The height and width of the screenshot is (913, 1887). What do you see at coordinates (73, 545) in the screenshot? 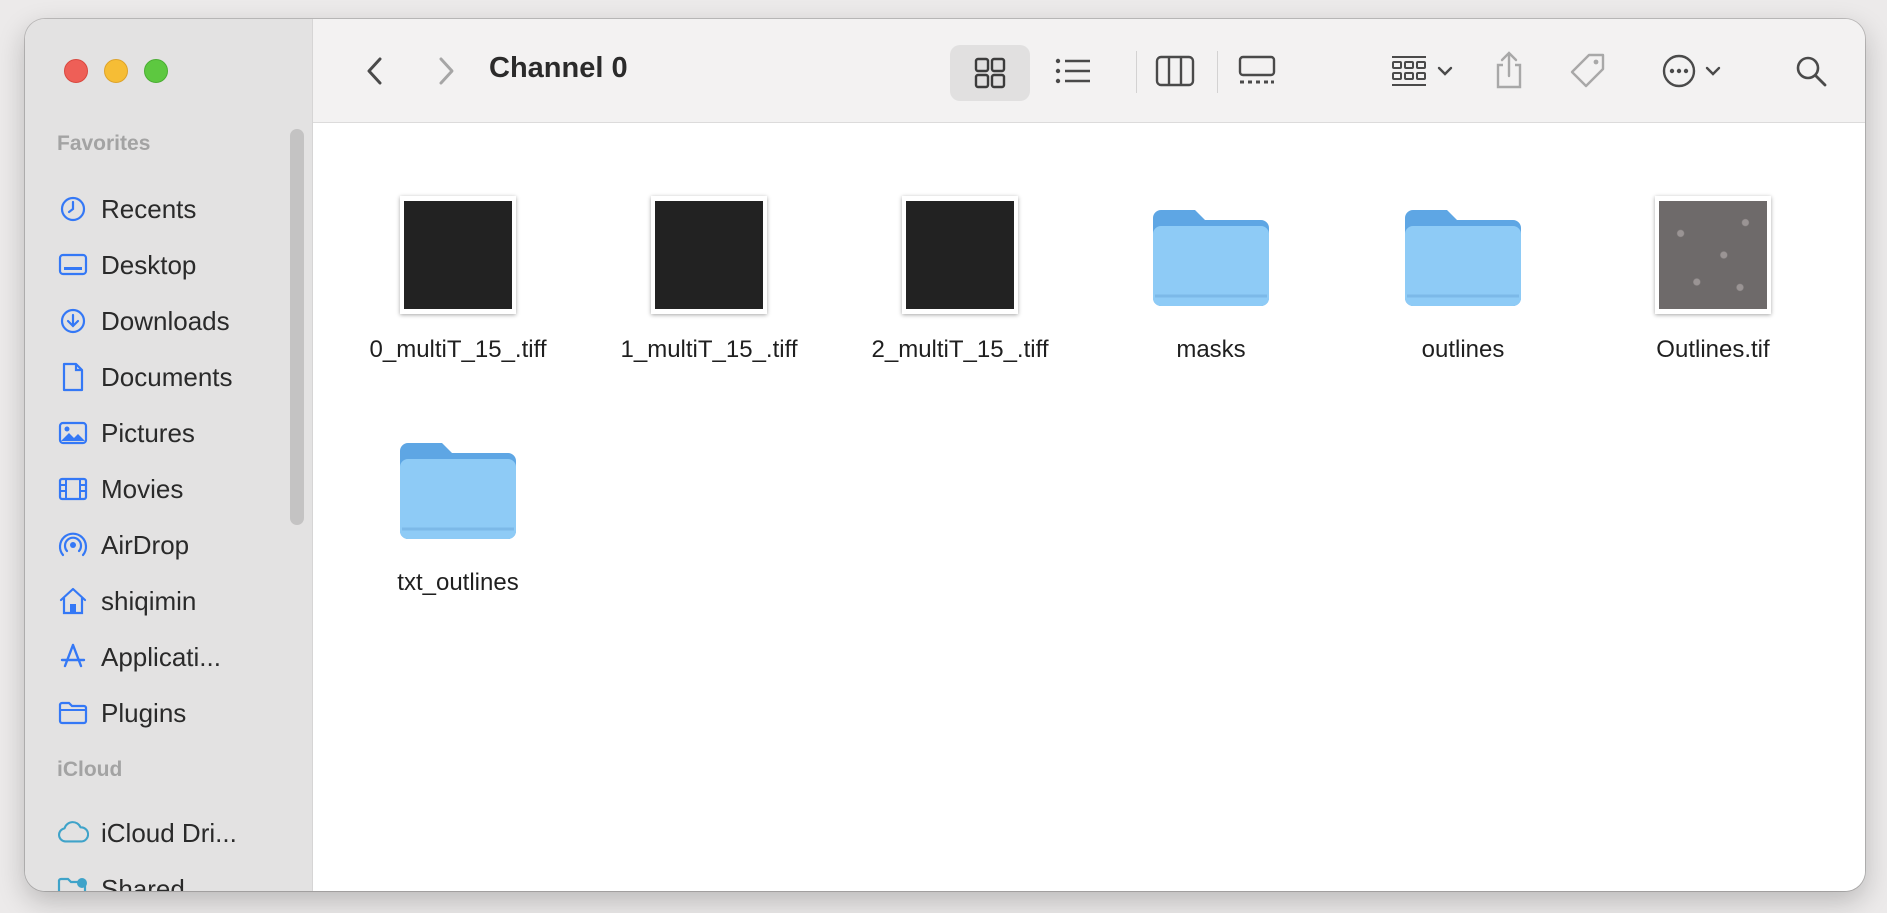
I see `airdrop-icon` at bounding box center [73, 545].